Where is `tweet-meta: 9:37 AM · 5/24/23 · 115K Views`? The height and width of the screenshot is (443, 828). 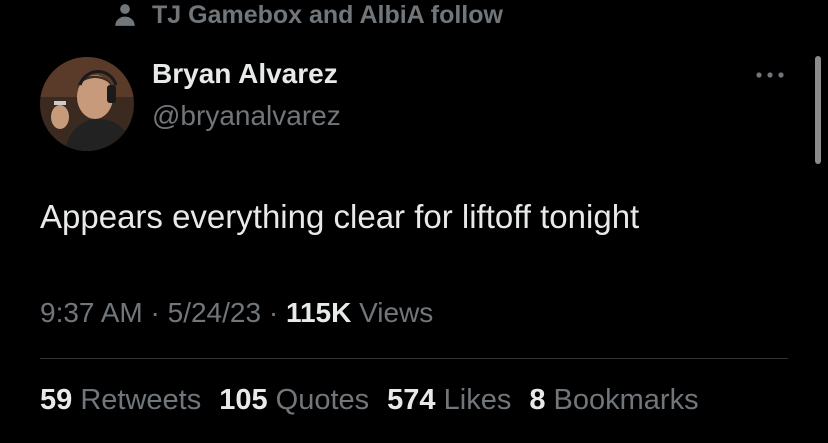
tweet-meta: 9:37 AM · 5/24/23 · 115K Views is located at coordinates (236, 313).